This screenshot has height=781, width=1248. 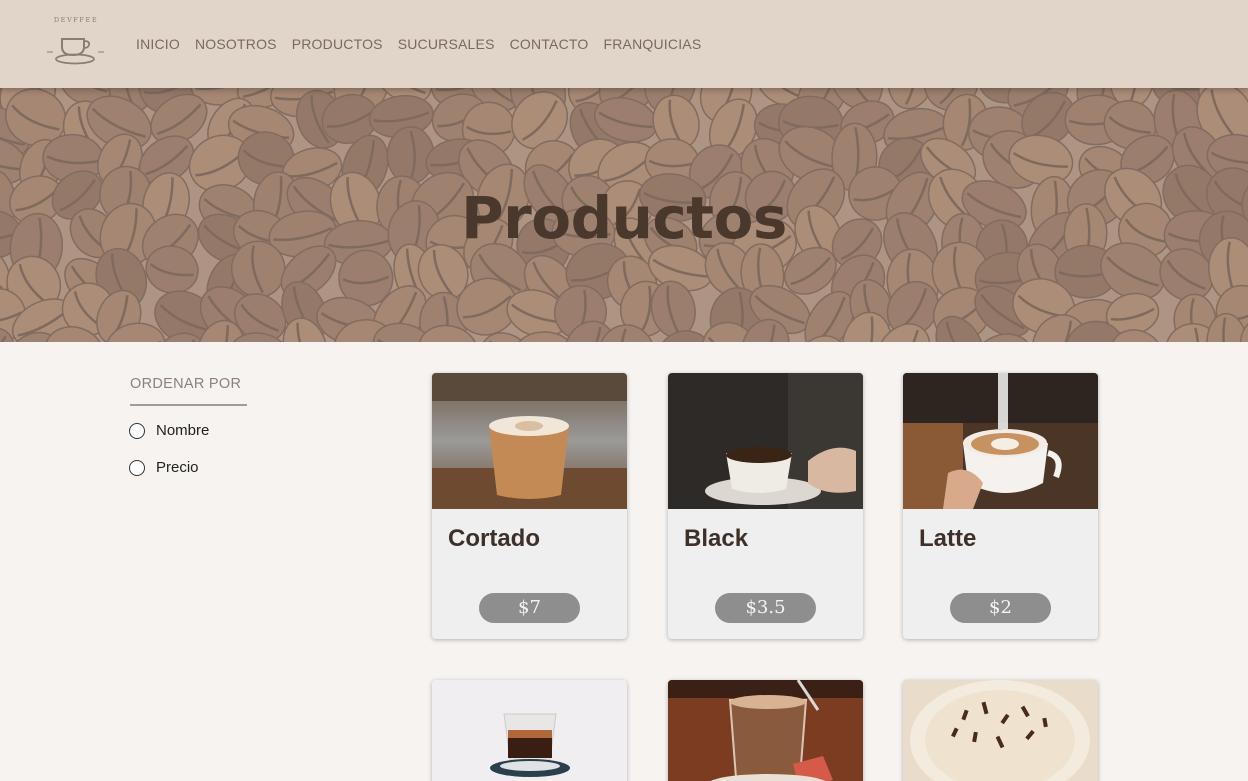 What do you see at coordinates (529, 608) in the screenshot?
I see `product-price: $7` at bounding box center [529, 608].